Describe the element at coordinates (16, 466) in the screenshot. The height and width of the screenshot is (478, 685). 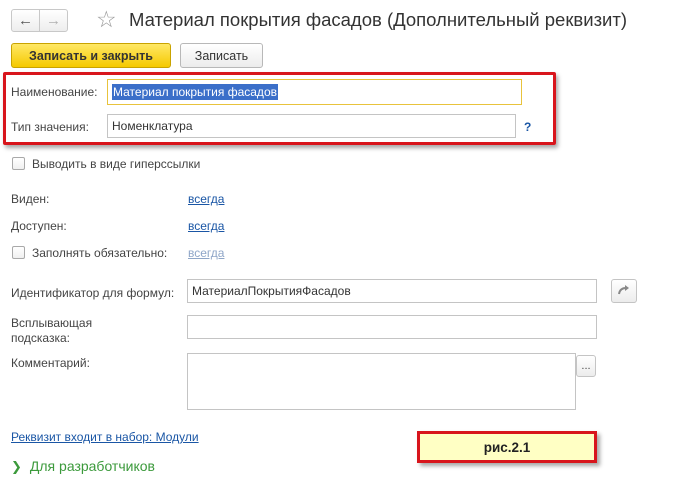
I see `chevron-right-icon: ❯` at that location.